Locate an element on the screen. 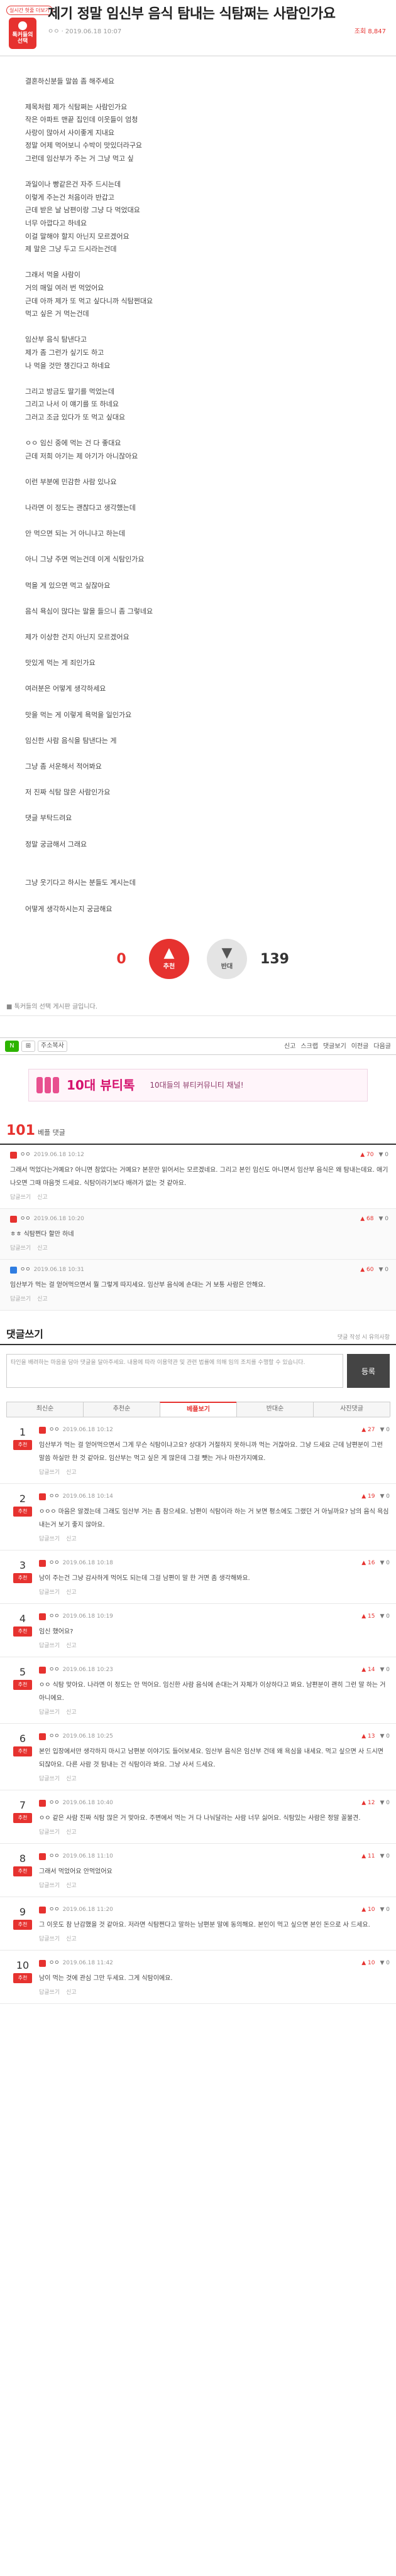  sort-tab: 추천순 is located at coordinates (121, 1409).